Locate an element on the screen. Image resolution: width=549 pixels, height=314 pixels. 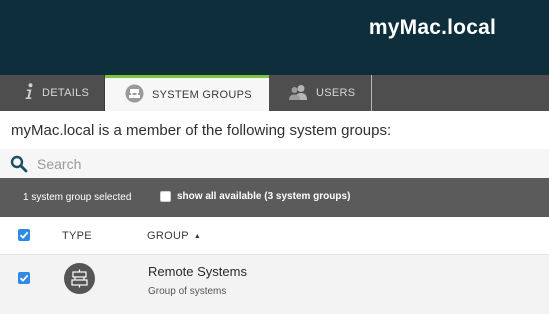
group-description: Group of systems is located at coordinates (187, 291).